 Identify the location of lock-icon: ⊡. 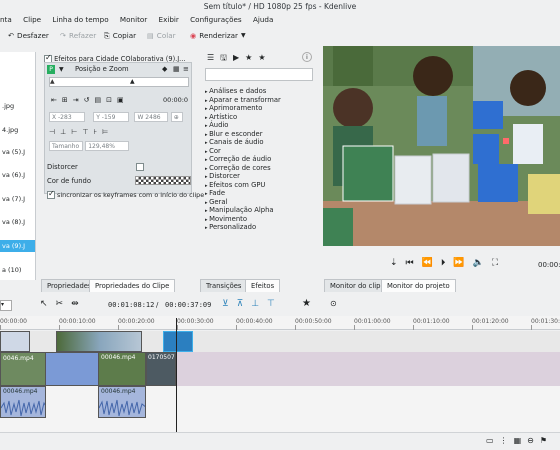
(111, 100).